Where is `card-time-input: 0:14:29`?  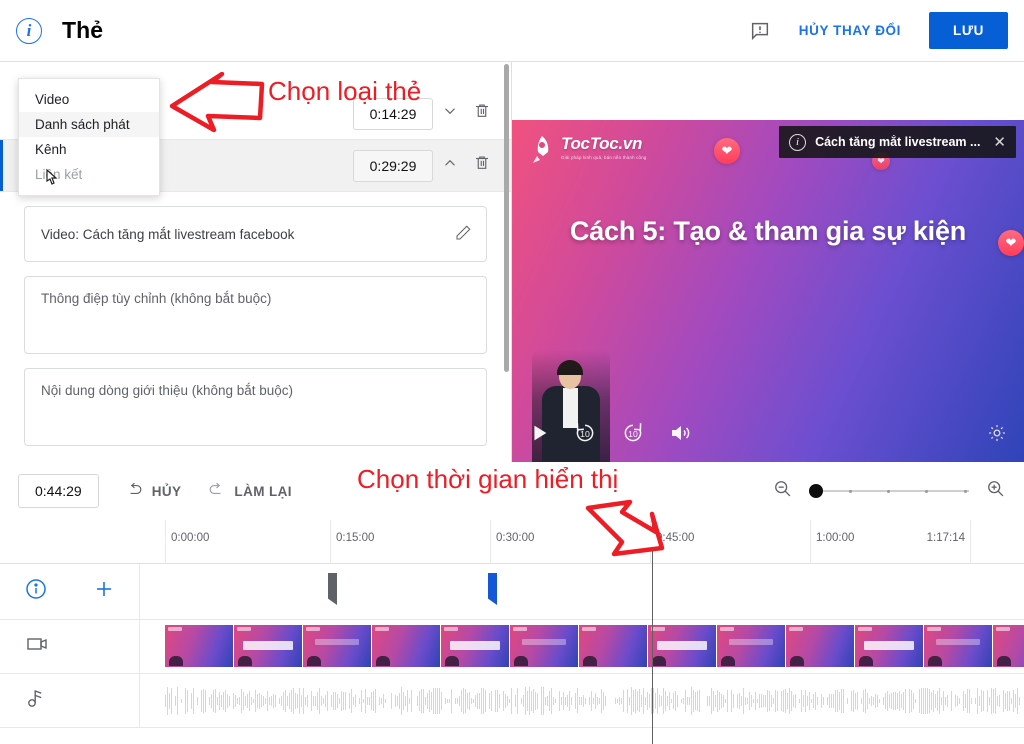
card-time-input: 0:14:29 is located at coordinates (393, 113).